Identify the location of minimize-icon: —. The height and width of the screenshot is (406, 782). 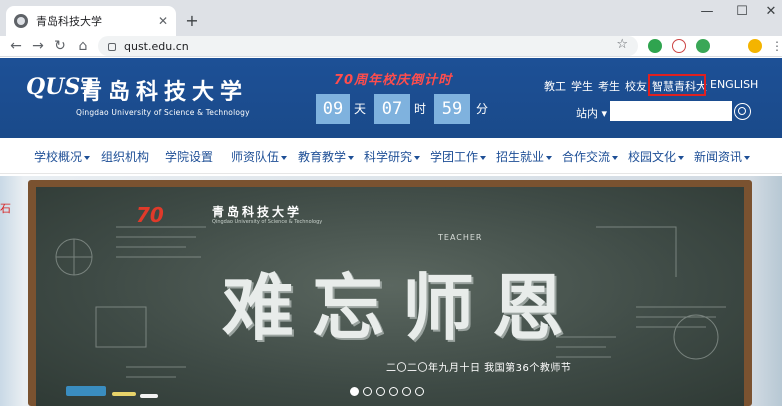
(707, 11).